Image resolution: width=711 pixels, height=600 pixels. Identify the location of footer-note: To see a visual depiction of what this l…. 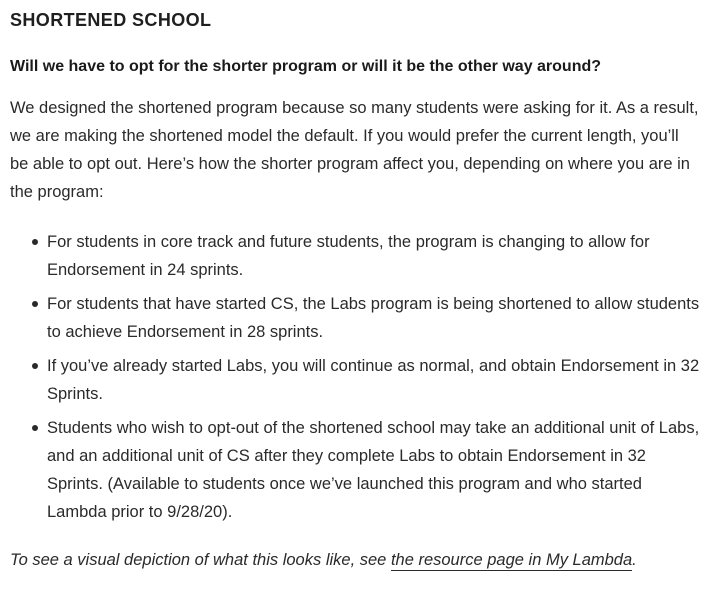
(355, 560).